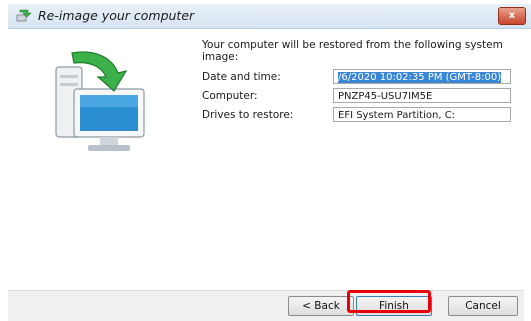 The image size is (531, 321). Describe the element at coordinates (230, 96) in the screenshot. I see `computer-label: Computer:` at that location.